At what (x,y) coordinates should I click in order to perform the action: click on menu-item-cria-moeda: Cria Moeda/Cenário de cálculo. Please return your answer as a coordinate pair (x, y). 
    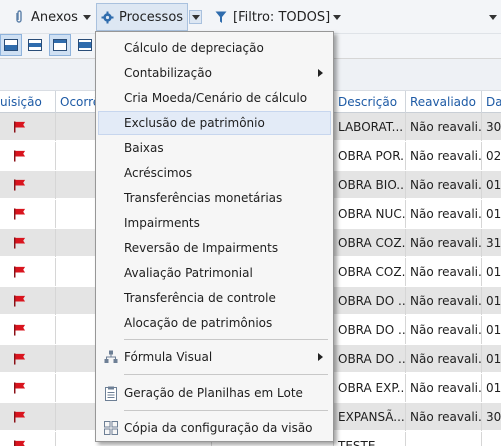
    Looking at the image, I should click on (214, 98).